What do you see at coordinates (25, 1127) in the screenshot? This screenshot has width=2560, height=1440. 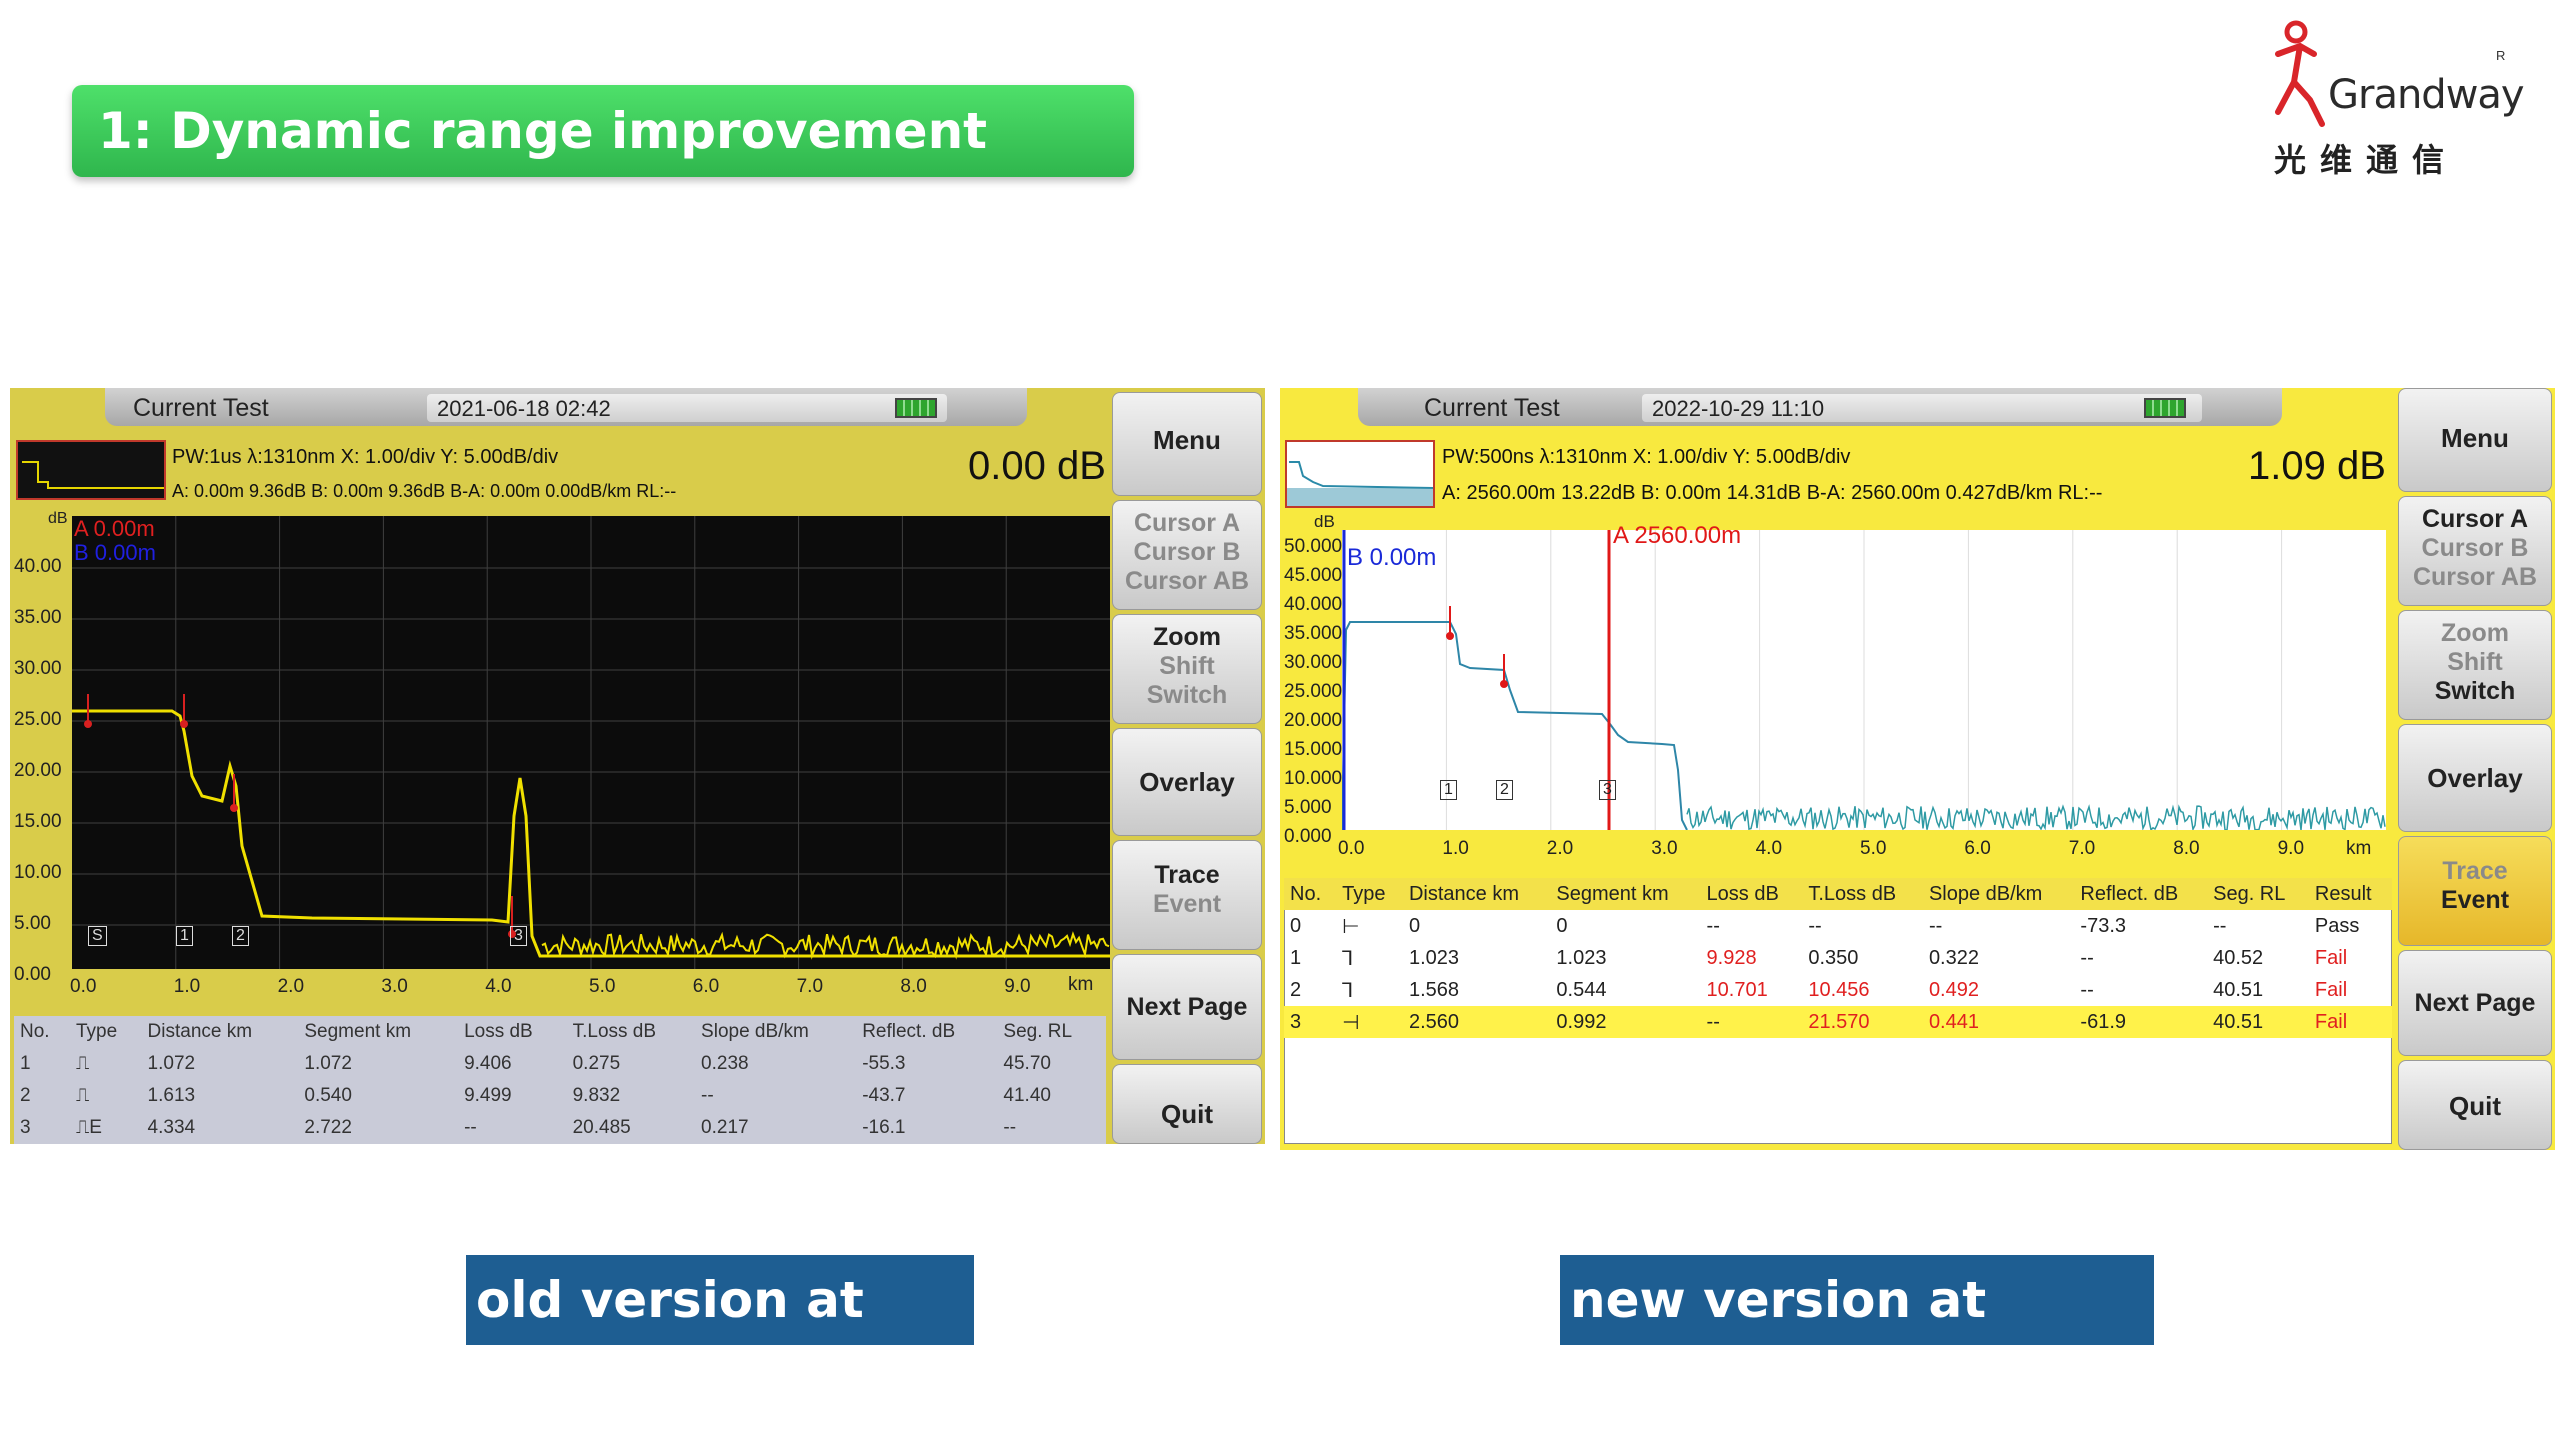 I see `table-cell: 3` at bounding box center [25, 1127].